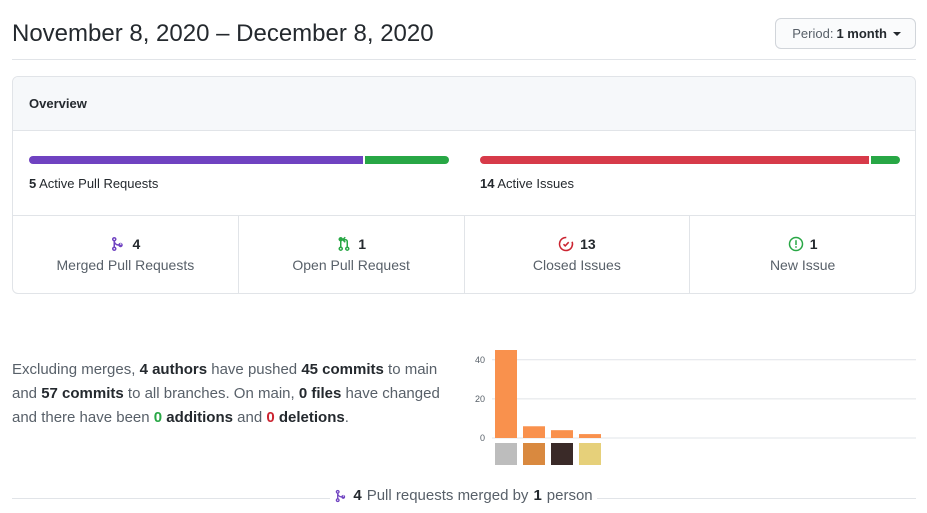 Image resolution: width=927 pixels, height=513 pixels. I want to click on period-label: Period:, so click(813, 33).